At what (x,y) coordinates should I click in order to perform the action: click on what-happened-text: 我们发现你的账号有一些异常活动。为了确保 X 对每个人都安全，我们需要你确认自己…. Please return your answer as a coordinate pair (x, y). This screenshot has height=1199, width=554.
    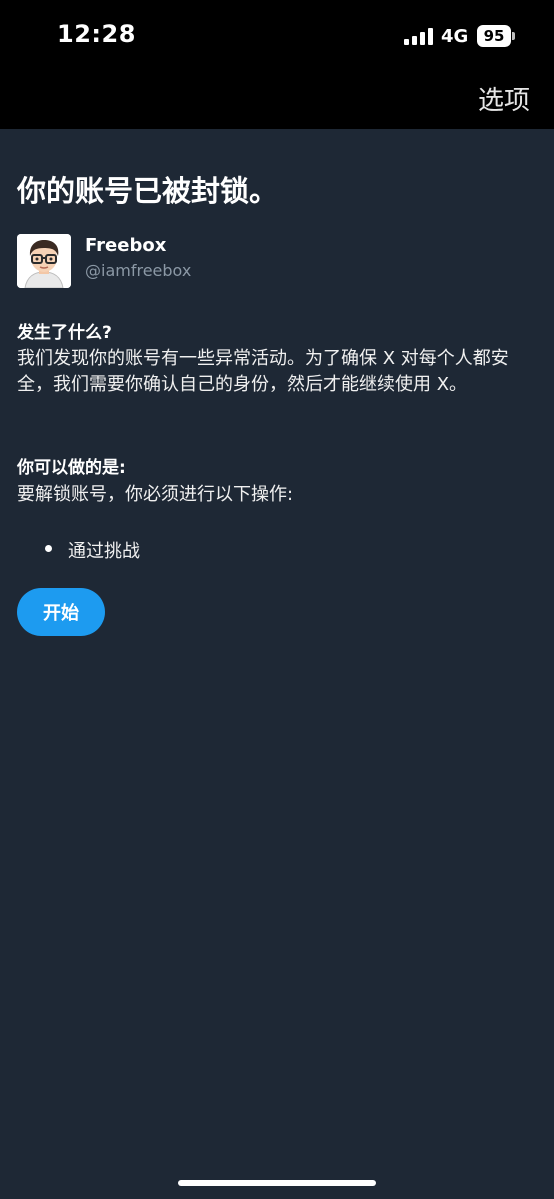
    Looking at the image, I should click on (263, 371).